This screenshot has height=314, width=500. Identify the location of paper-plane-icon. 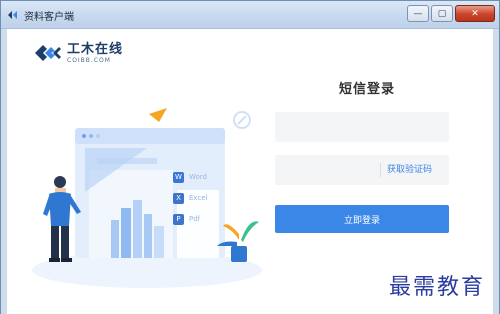
(158, 115).